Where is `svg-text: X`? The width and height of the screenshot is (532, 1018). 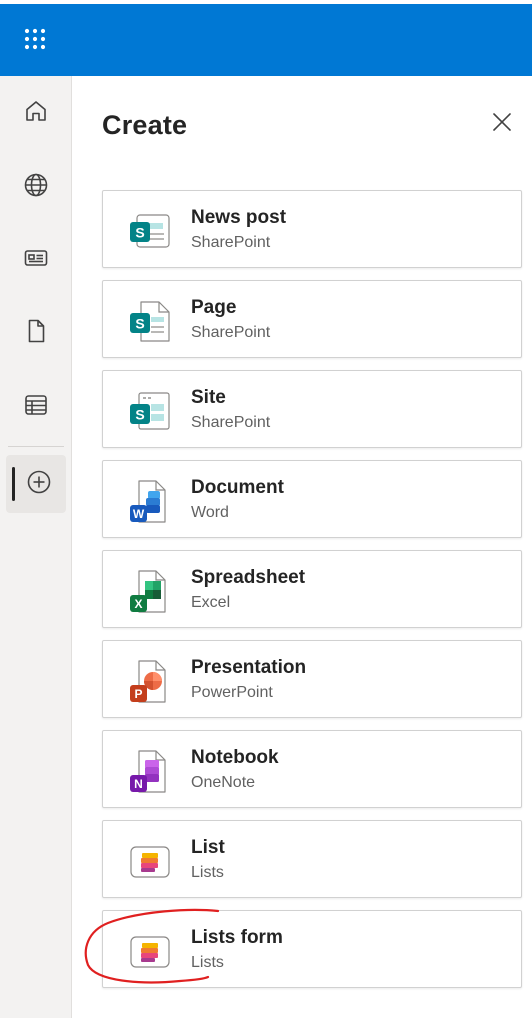
svg-text: X is located at coordinates (138, 604).